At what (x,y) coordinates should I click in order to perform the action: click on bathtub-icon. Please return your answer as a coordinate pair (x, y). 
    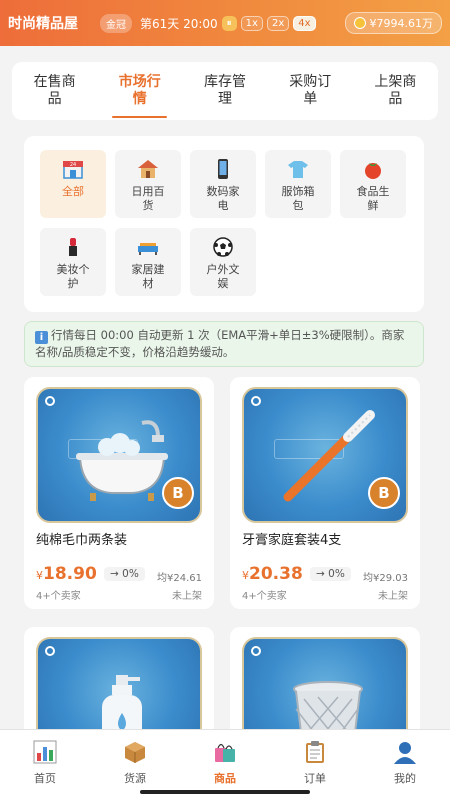
    Looking at the image, I should click on (122, 460).